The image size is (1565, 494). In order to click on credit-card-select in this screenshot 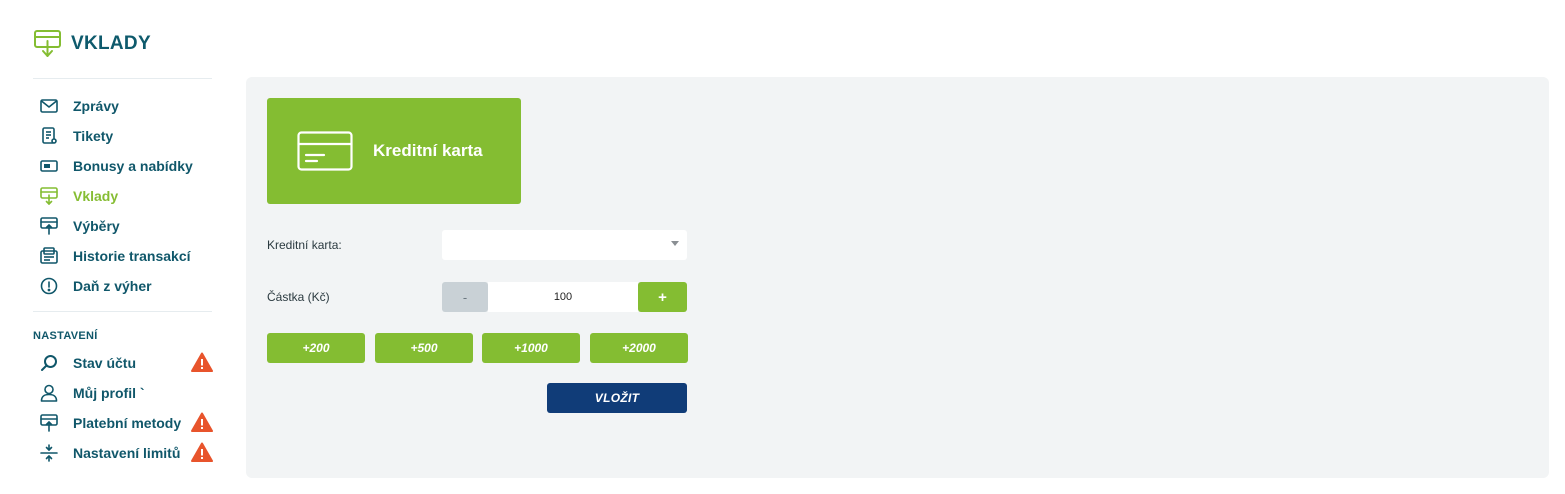, I will do `click(564, 245)`.